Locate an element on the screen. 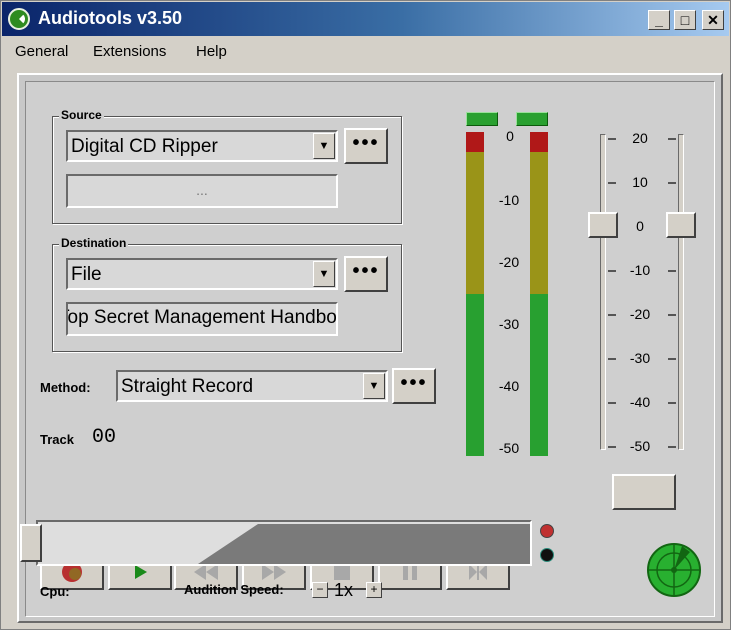 The width and height of the screenshot is (731, 630). destination-select-value: File is located at coordinates (86, 274).